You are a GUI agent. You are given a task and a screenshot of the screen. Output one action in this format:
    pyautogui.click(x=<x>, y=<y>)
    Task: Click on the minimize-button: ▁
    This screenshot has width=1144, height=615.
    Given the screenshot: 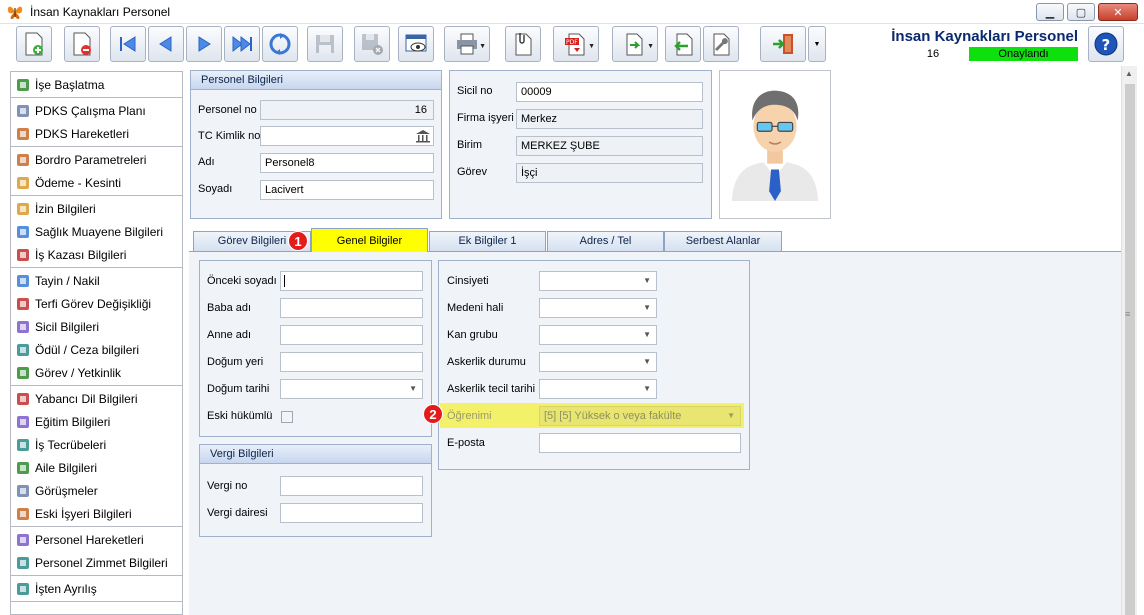 What is the action you would take?
    pyautogui.click(x=1050, y=12)
    